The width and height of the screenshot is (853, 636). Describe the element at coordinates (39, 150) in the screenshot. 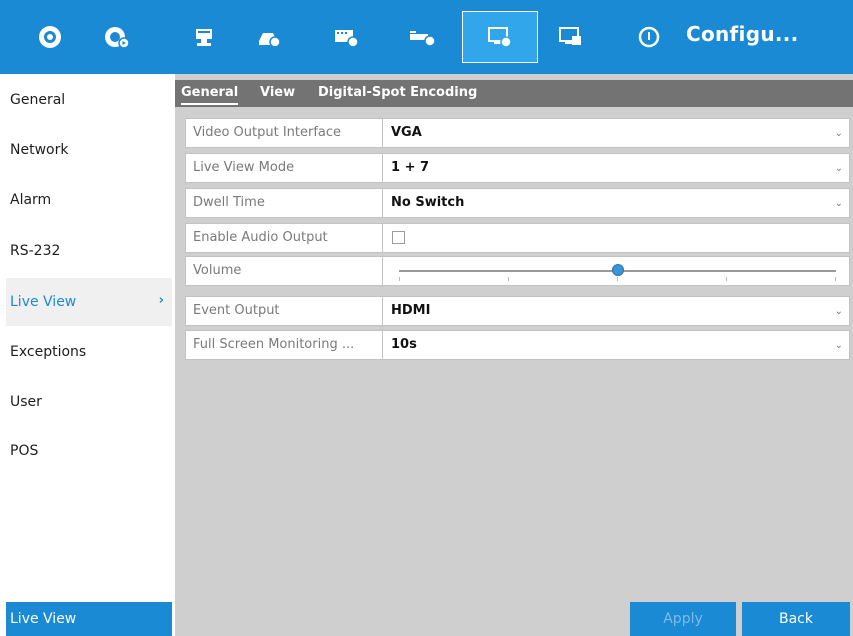

I see `sidebar-item-label: Network` at that location.